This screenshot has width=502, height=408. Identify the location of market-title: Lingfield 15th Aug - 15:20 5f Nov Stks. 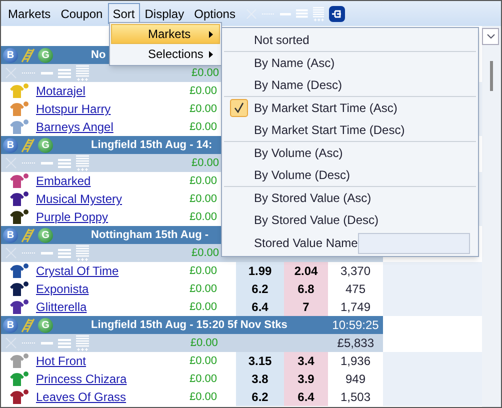
(189, 325).